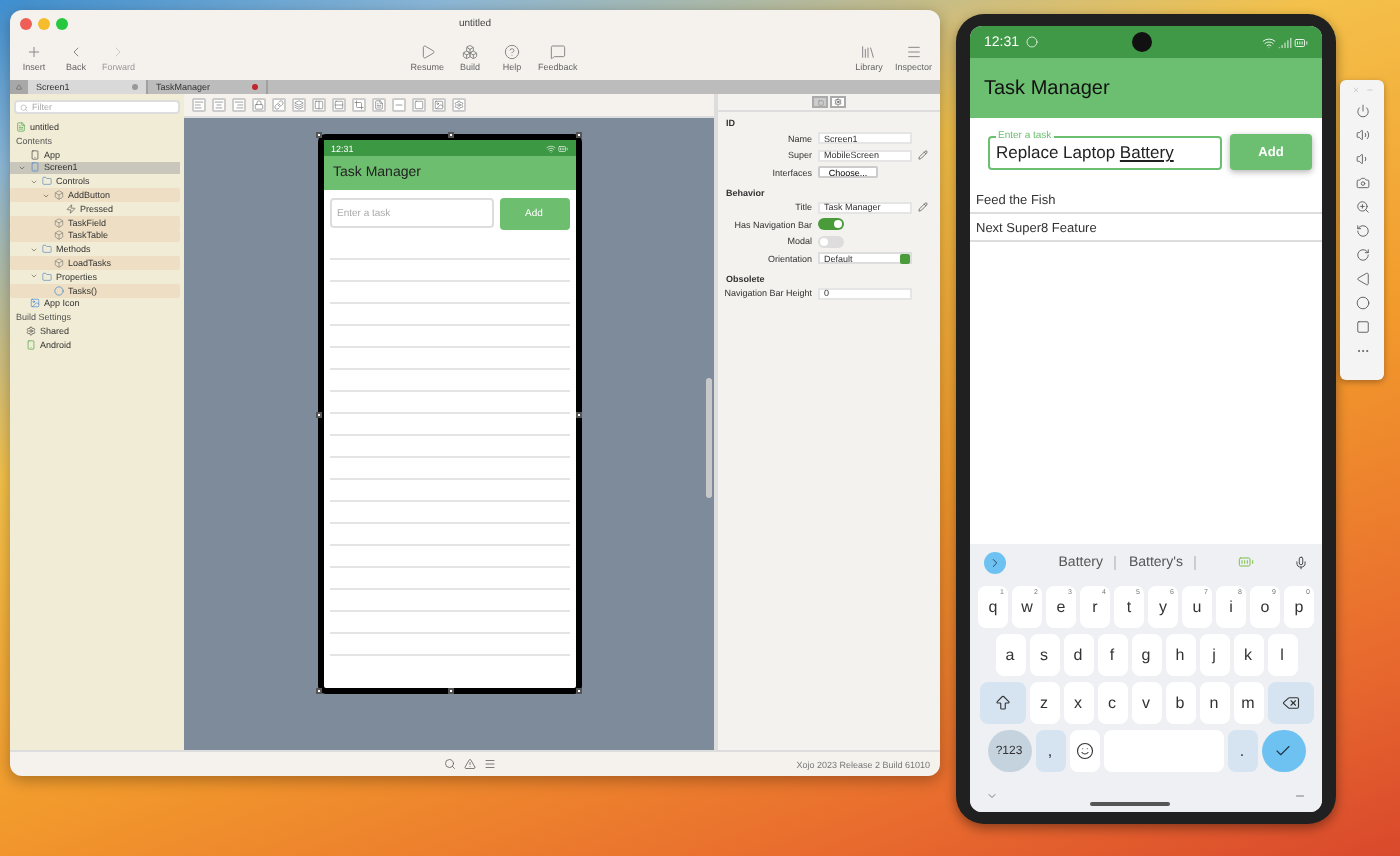 Image resolution: width=1400 pixels, height=856 pixels. What do you see at coordinates (1047, 88) in the screenshot?
I see `app-title: Task Manager` at bounding box center [1047, 88].